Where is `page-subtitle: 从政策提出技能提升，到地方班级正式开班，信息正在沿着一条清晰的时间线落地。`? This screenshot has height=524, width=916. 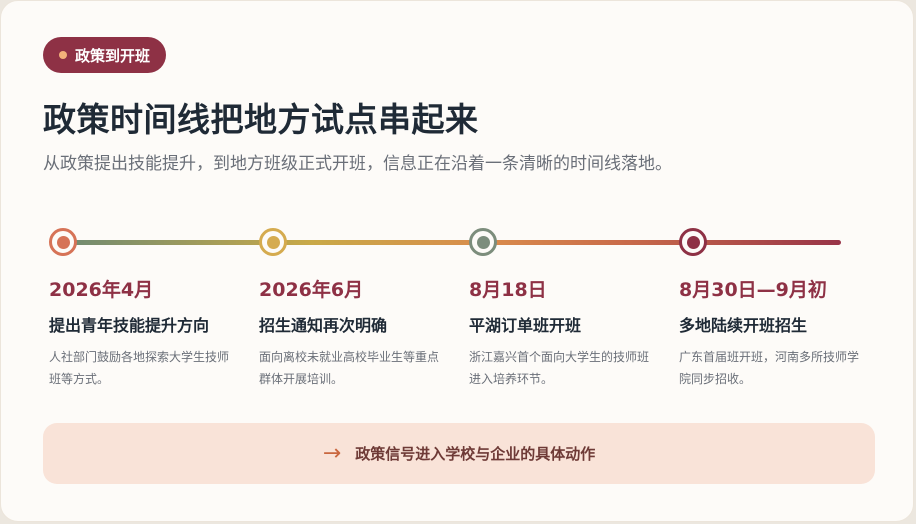 page-subtitle: 从政策提出技能提升，到地方班级正式开班，信息正在沿着一条清晰的时间线落地。 is located at coordinates (357, 164).